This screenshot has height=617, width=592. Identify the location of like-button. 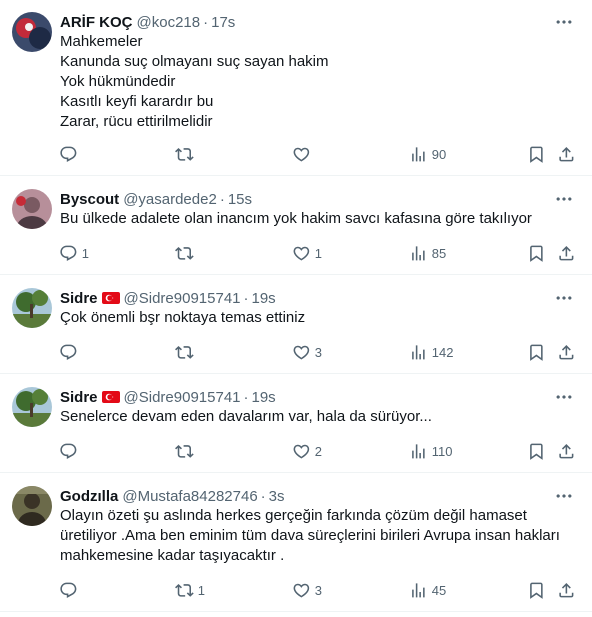
(303, 154).